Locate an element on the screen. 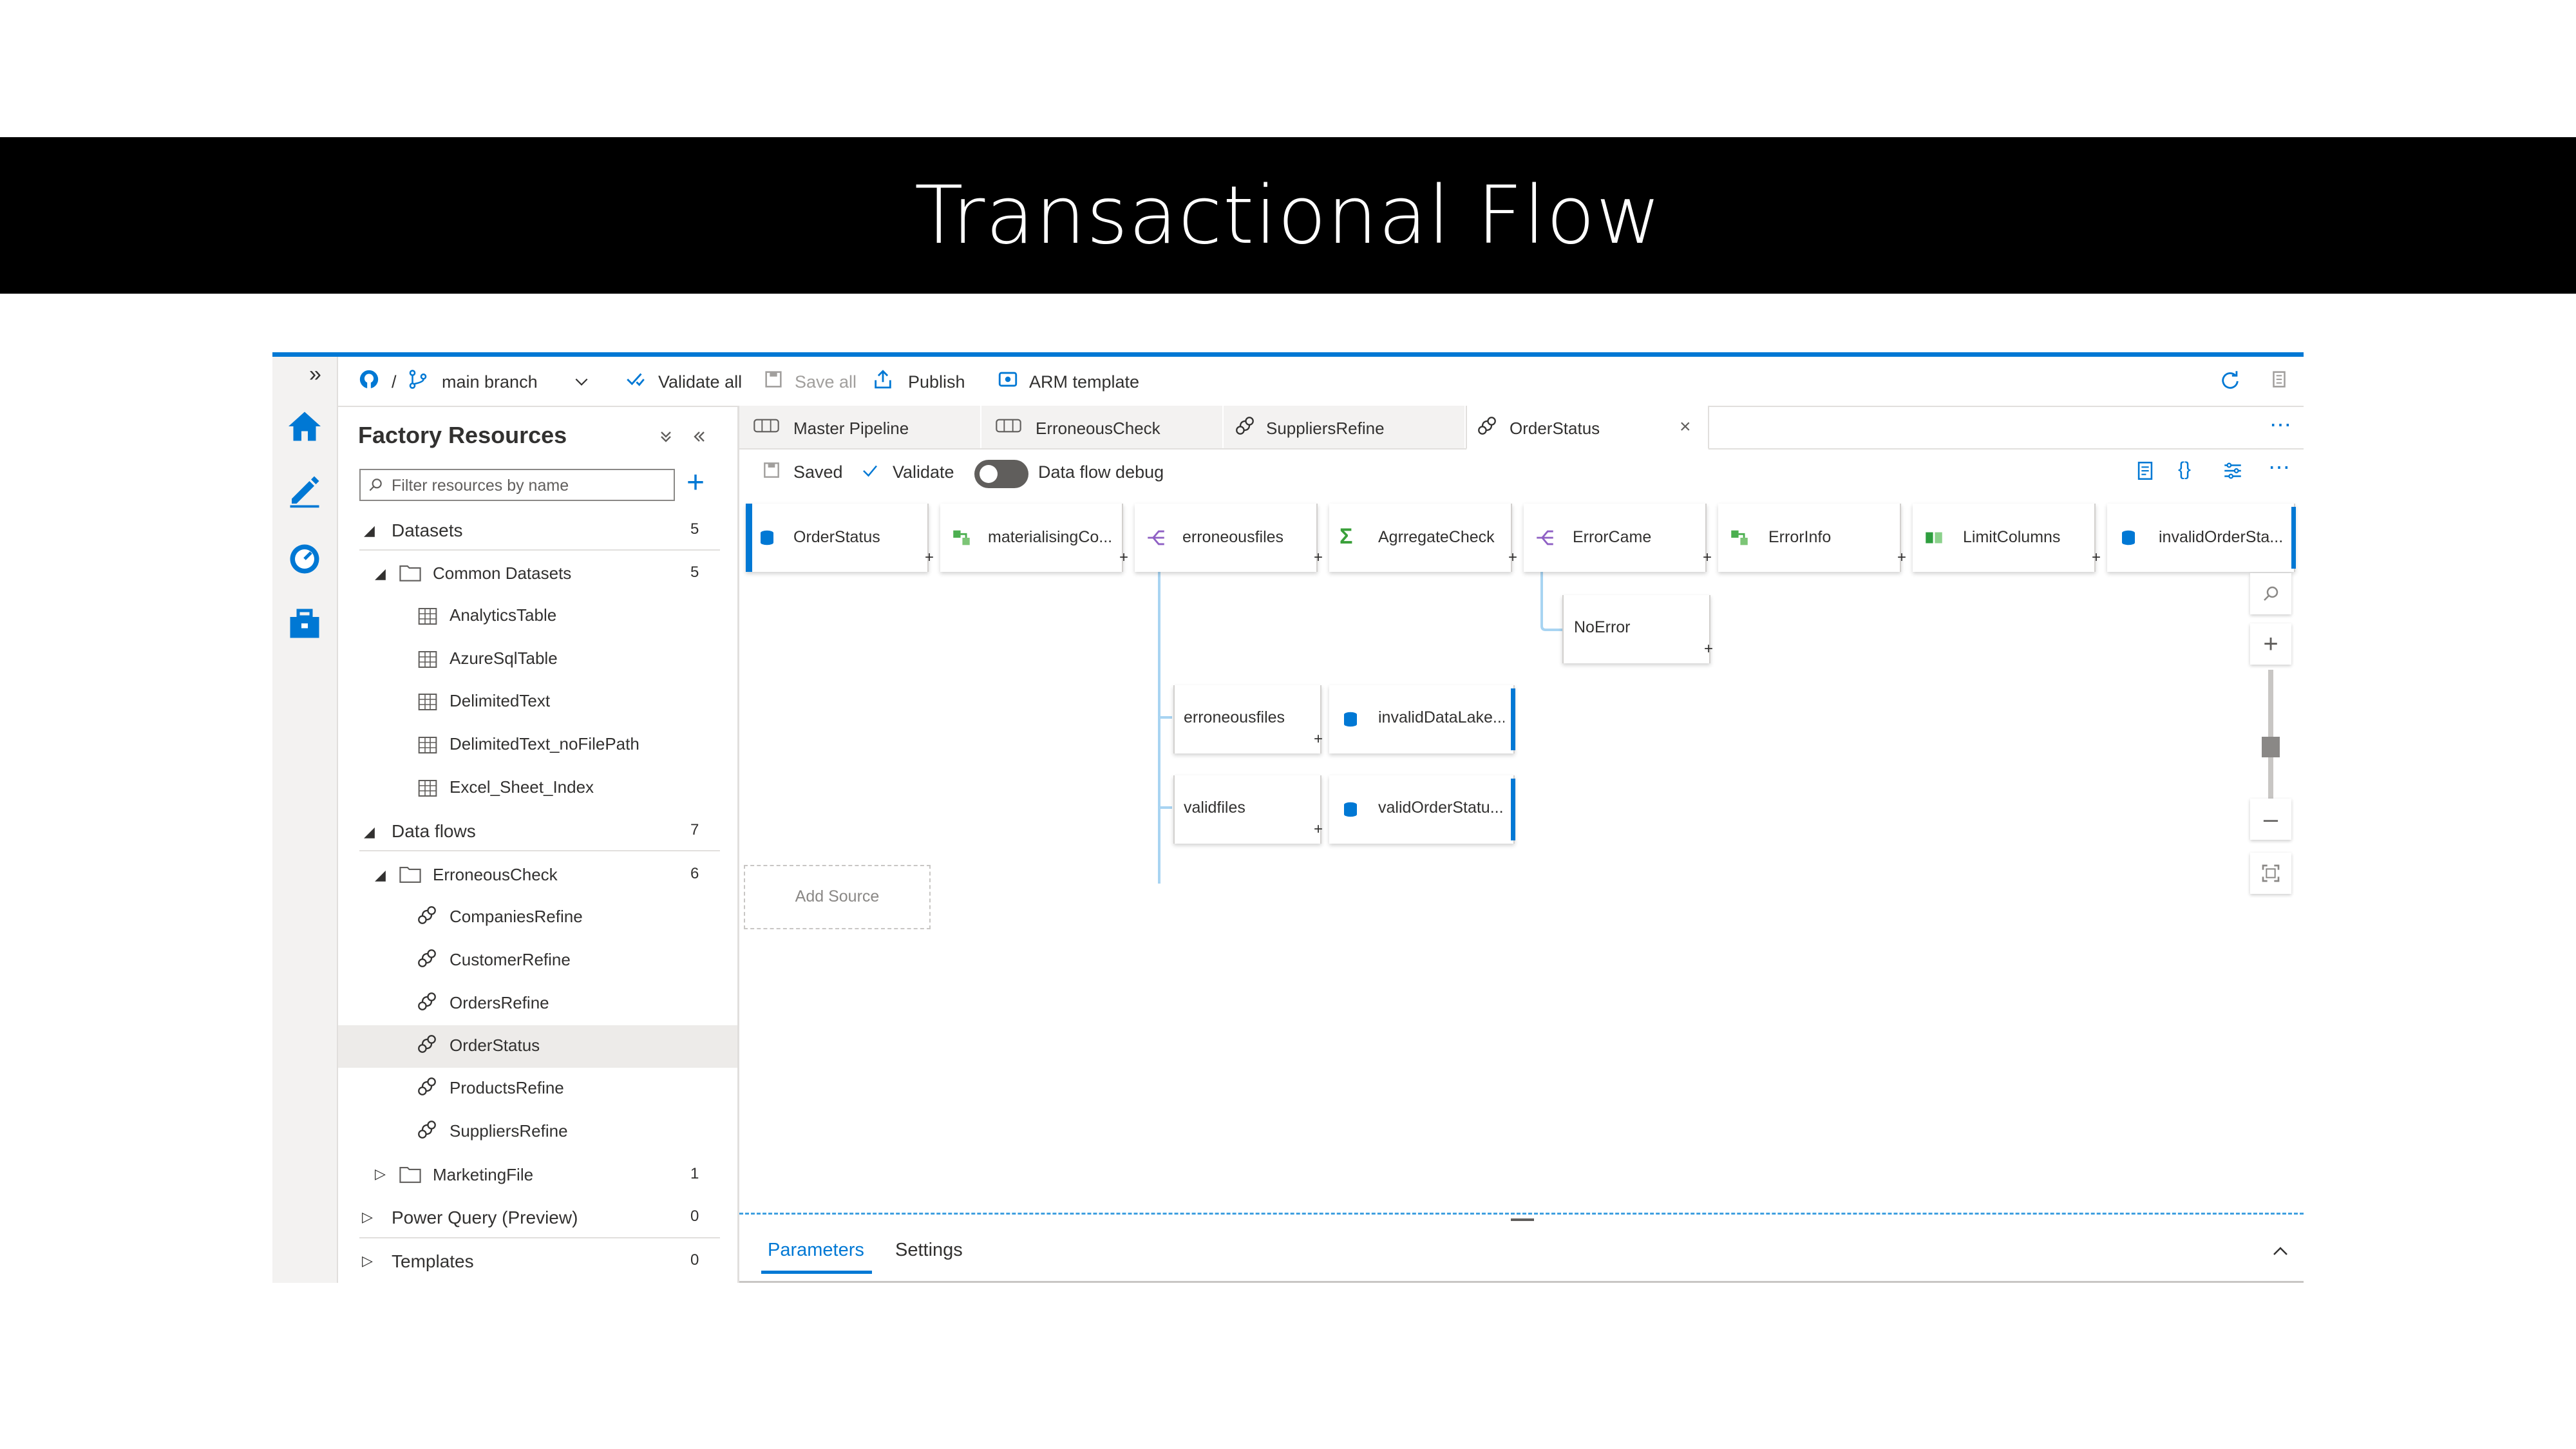 The width and height of the screenshot is (2576, 1449). search-canvas-button is located at coordinates (2270, 593).